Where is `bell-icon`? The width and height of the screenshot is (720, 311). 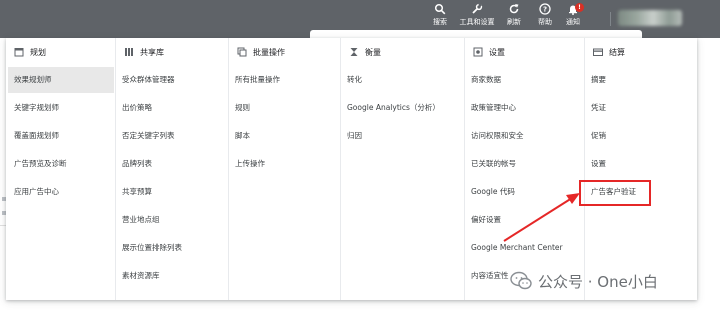 bell-icon is located at coordinates (573, 10).